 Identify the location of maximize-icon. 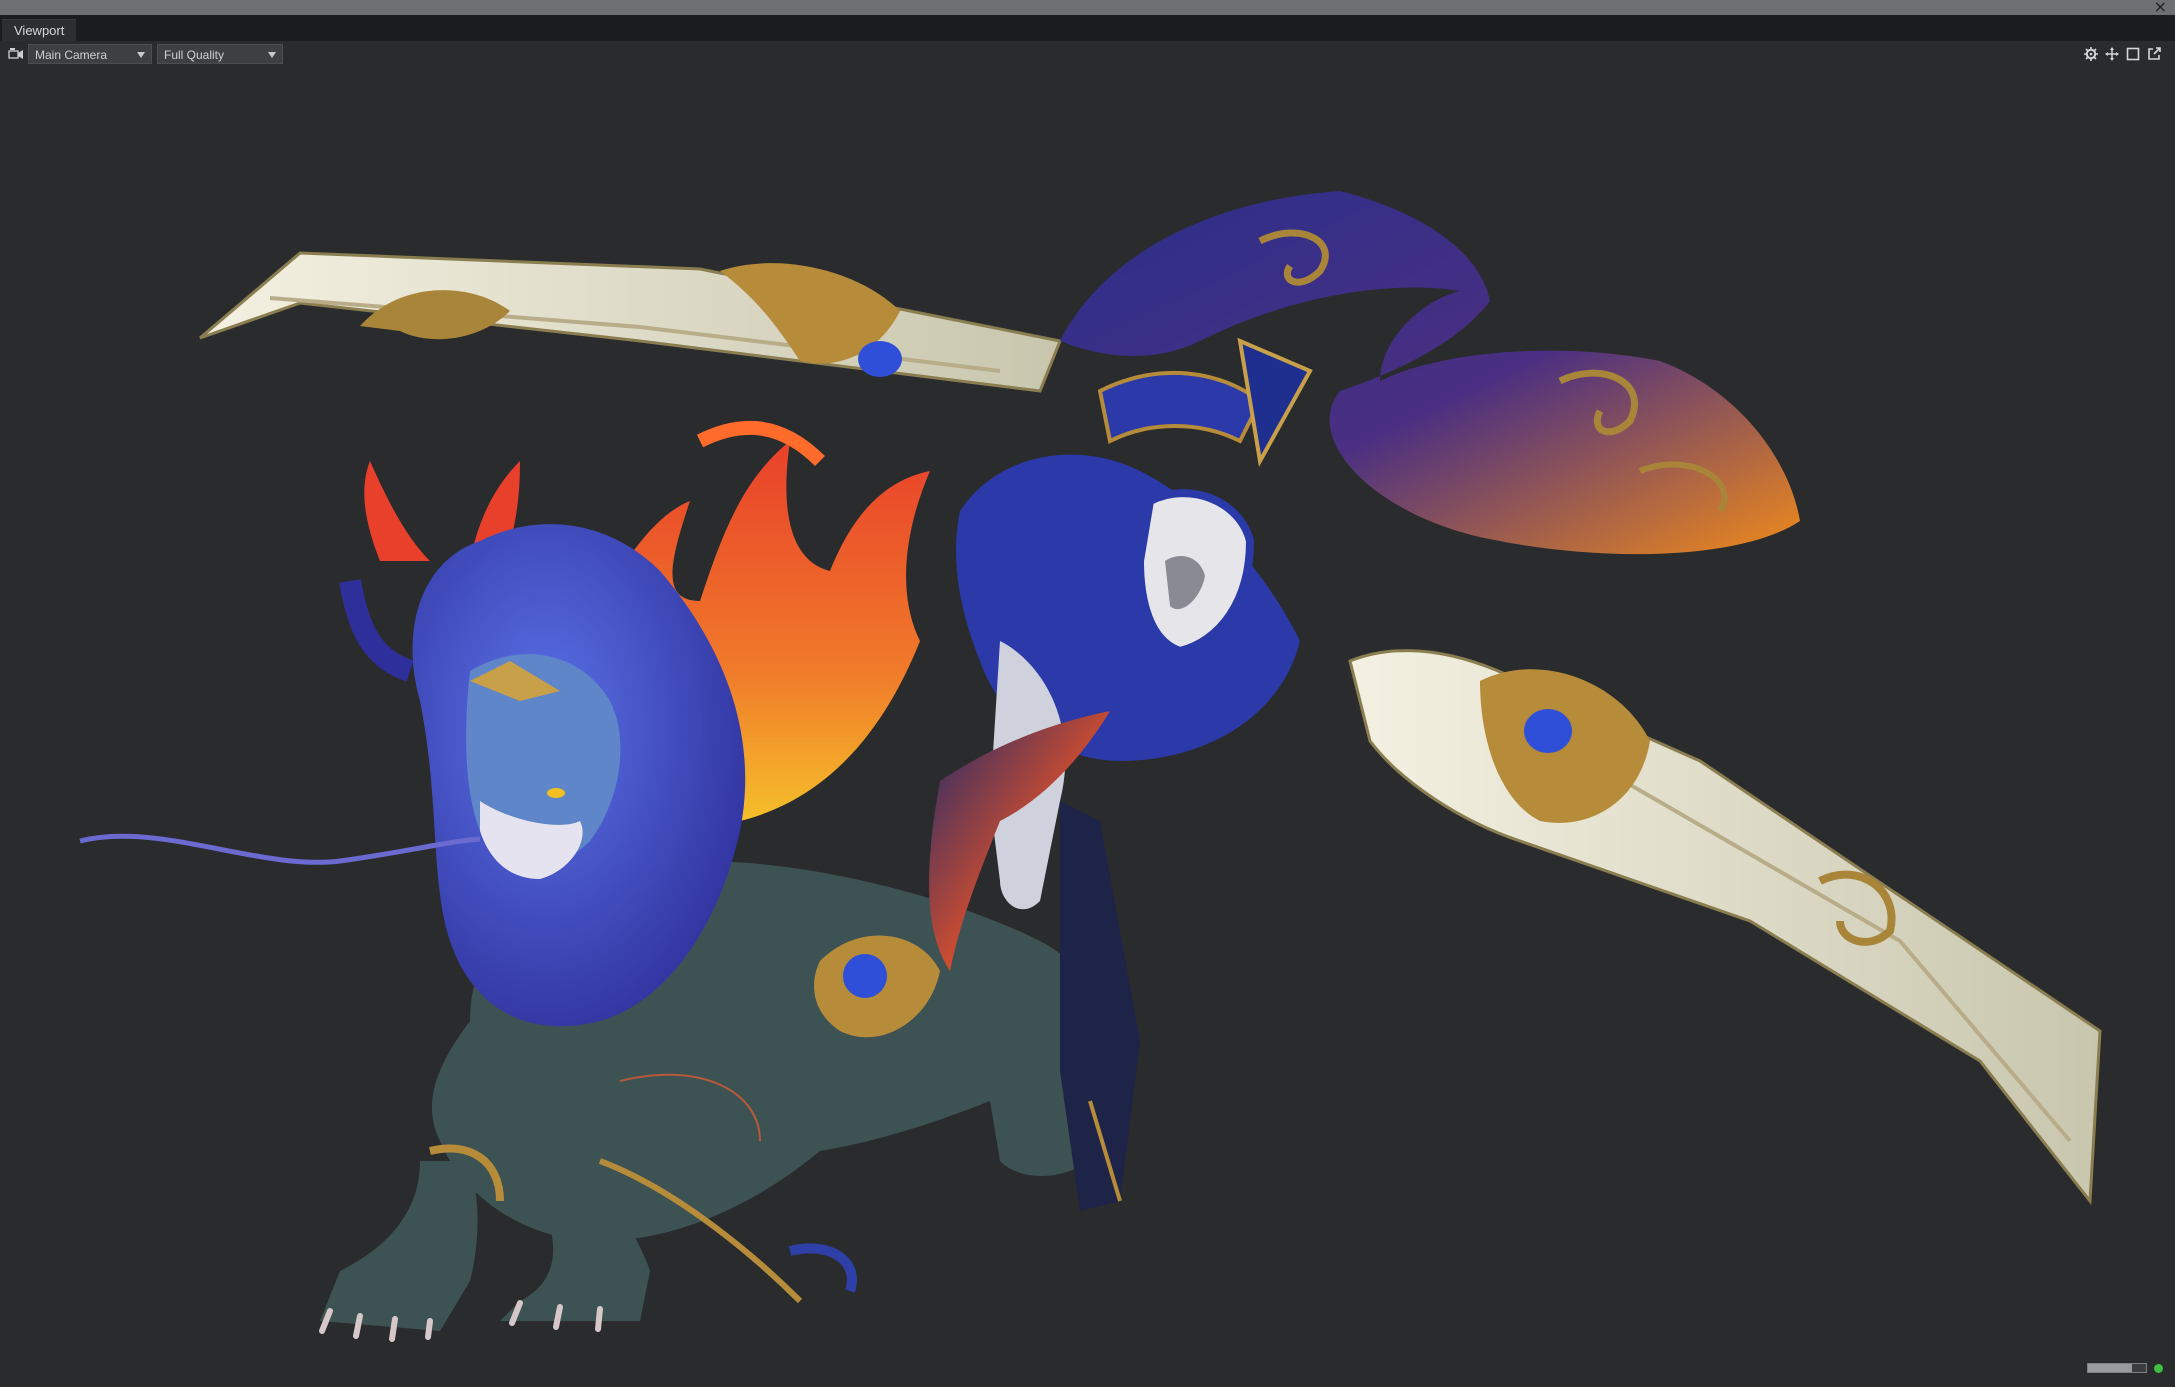
(2133, 54).